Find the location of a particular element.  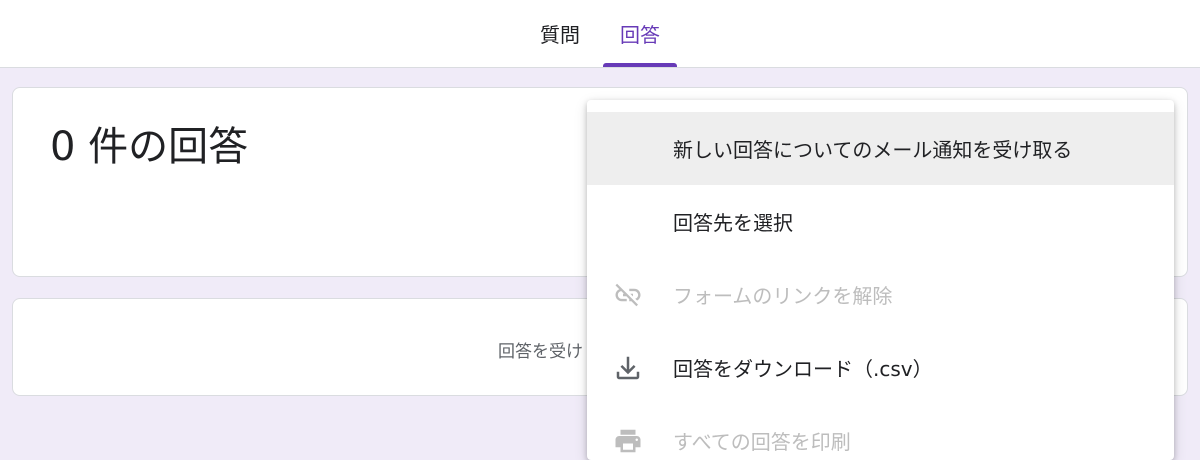

menu-item-email-notifications: 新しい回答についてのメール通知を受け取る is located at coordinates (880, 148).